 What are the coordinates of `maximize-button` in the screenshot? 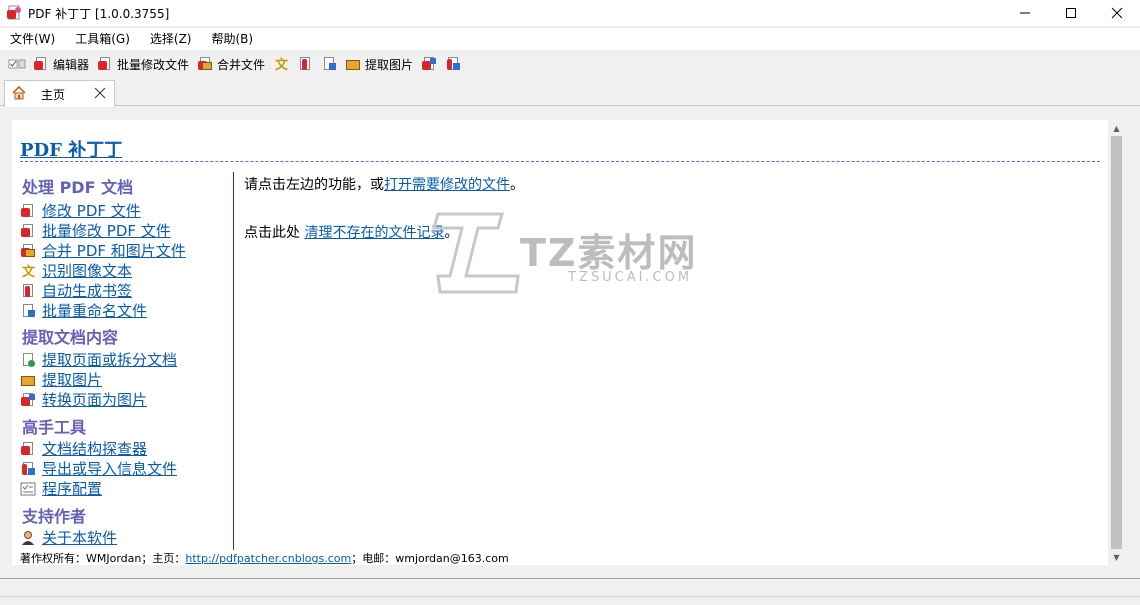 It's located at (1071, 13).